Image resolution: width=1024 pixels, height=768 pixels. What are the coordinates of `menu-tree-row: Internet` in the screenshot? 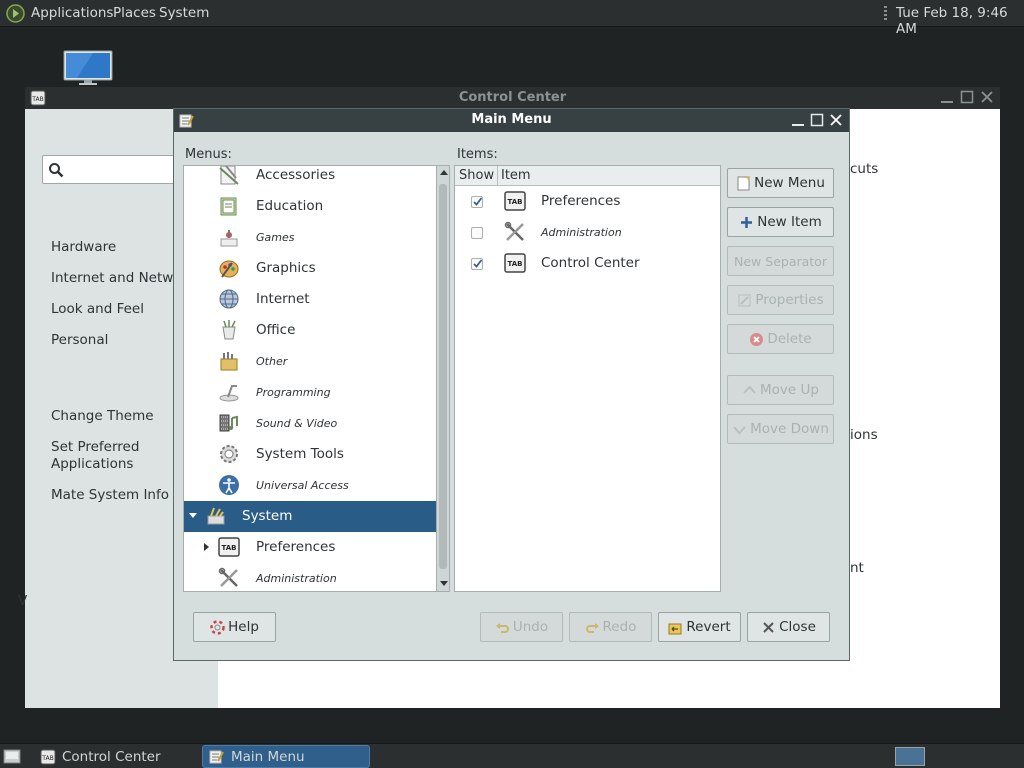 It's located at (310, 299).